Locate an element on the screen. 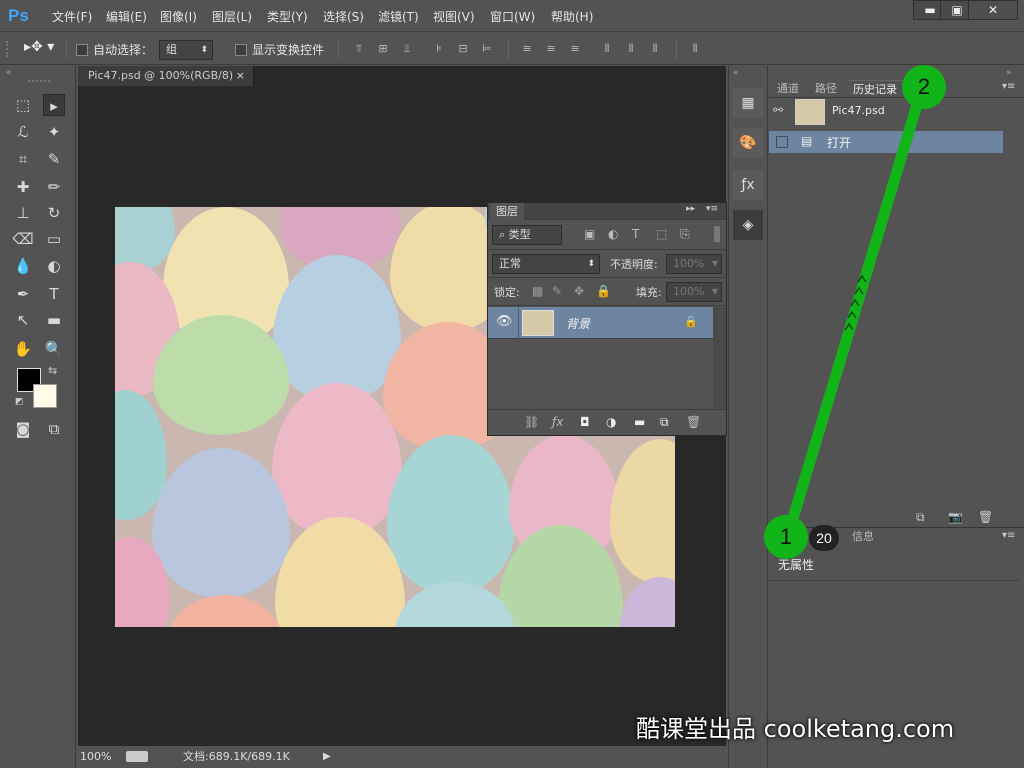  count-badge: 20 is located at coordinates (824, 538).